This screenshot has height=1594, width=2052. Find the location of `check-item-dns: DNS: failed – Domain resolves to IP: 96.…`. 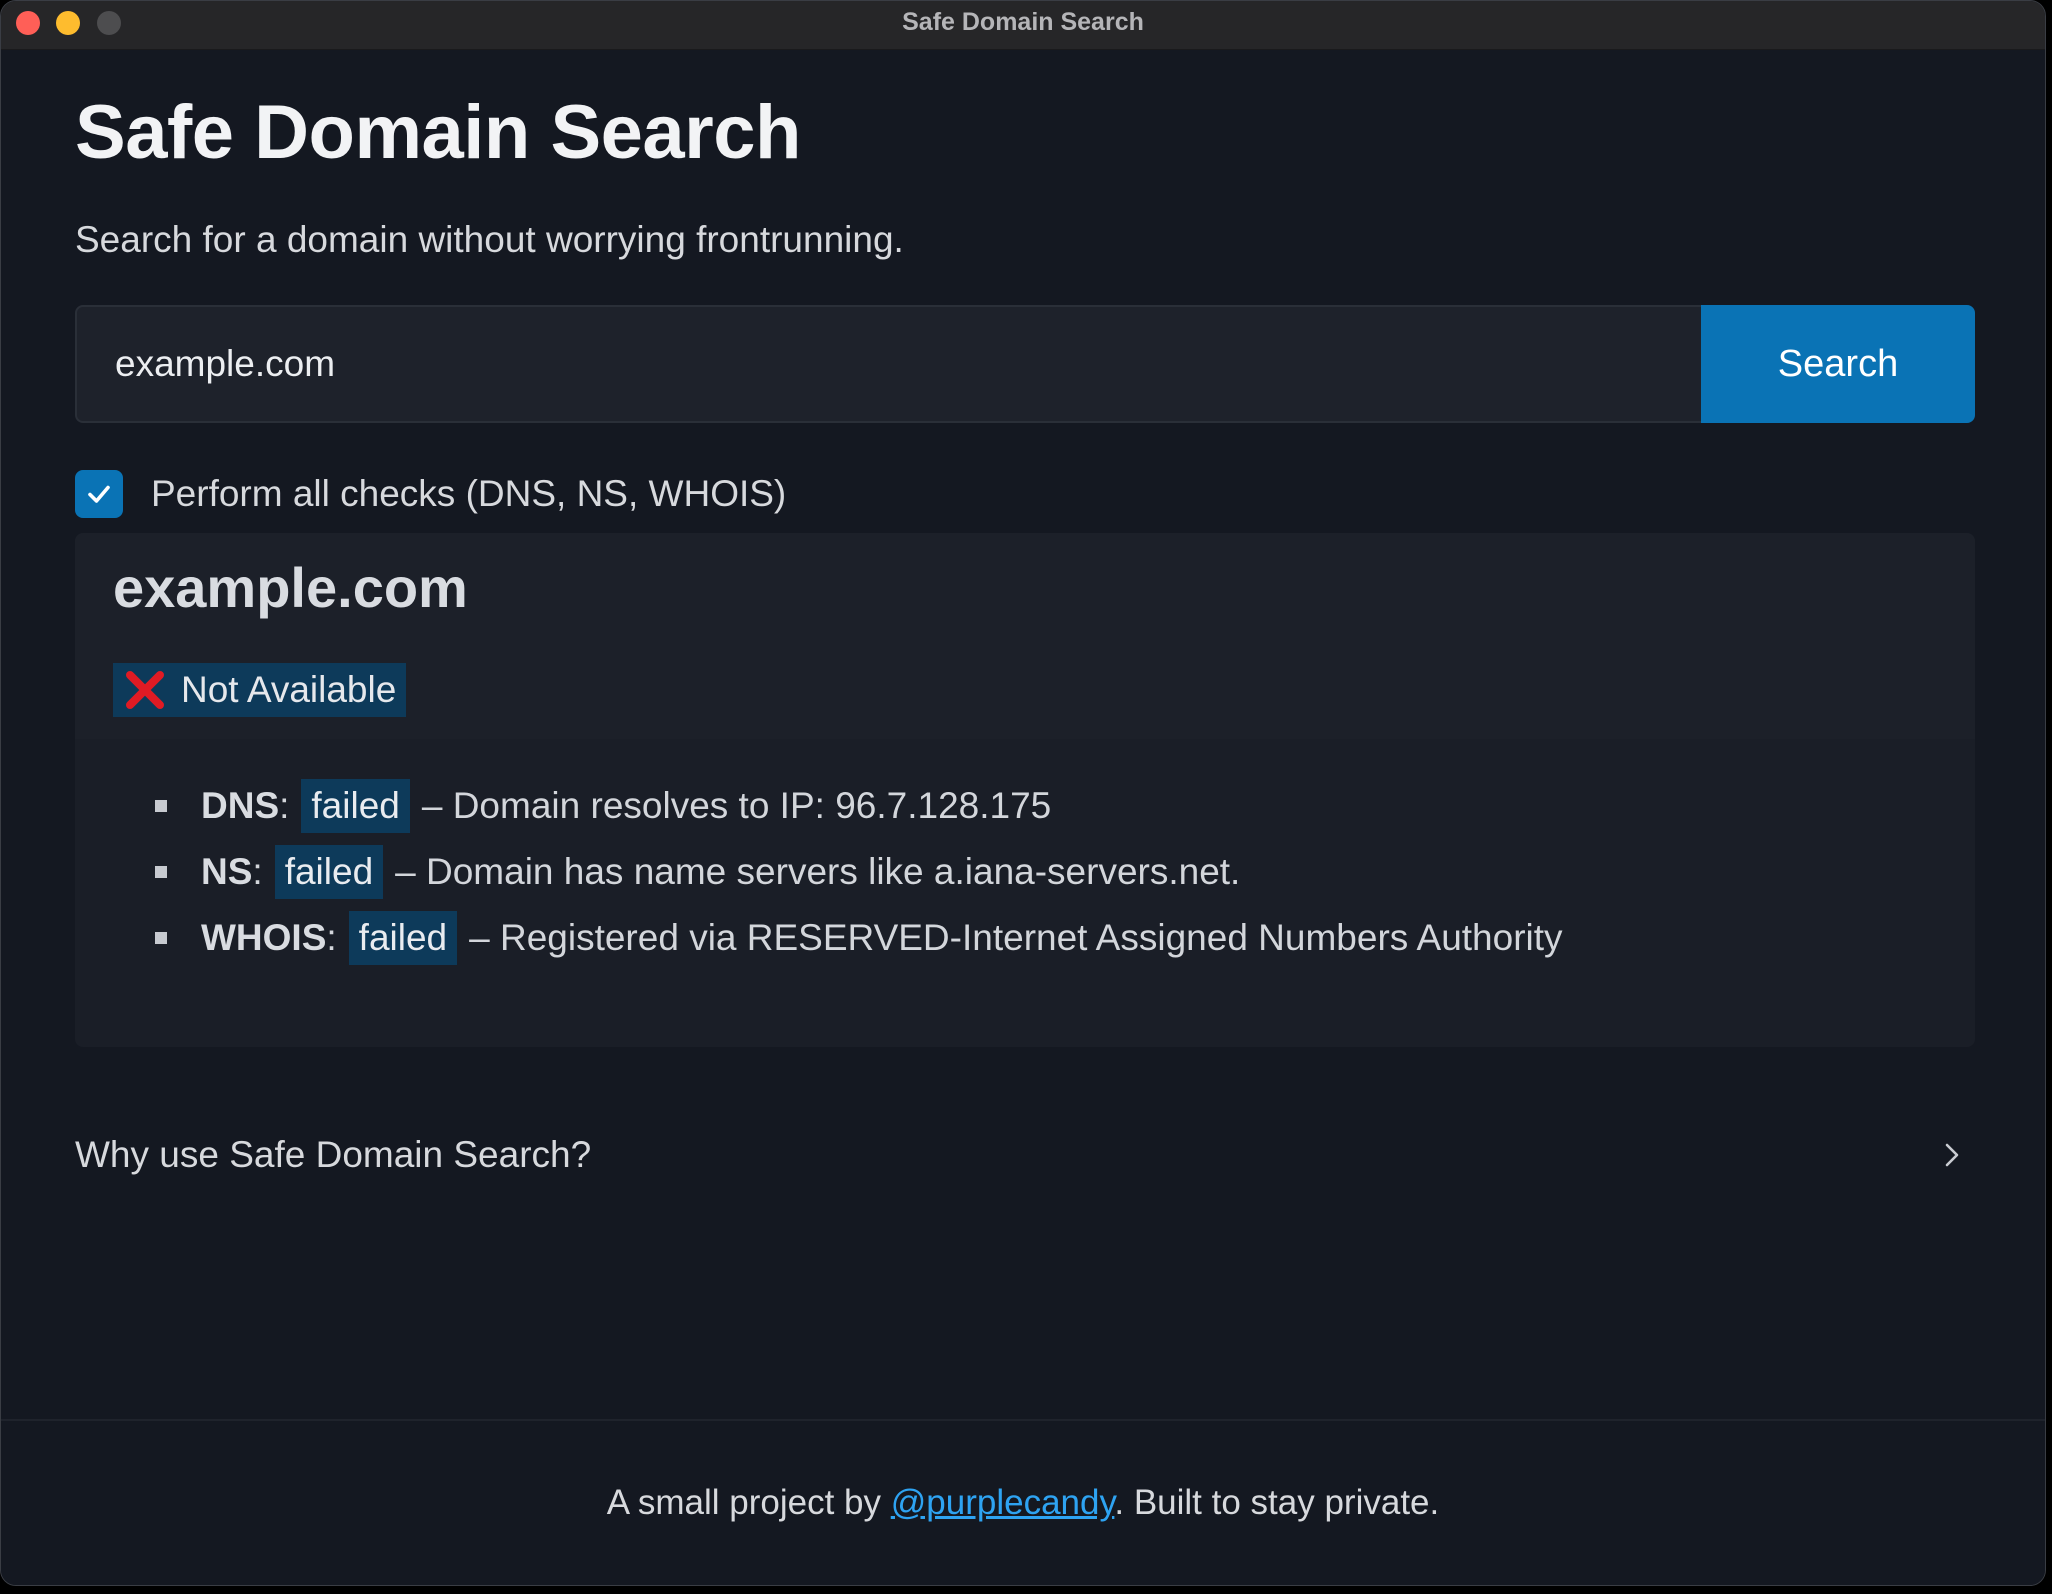

check-item-dns: DNS: failed – Domain resolves to IP: 96.… is located at coordinates (859, 806).